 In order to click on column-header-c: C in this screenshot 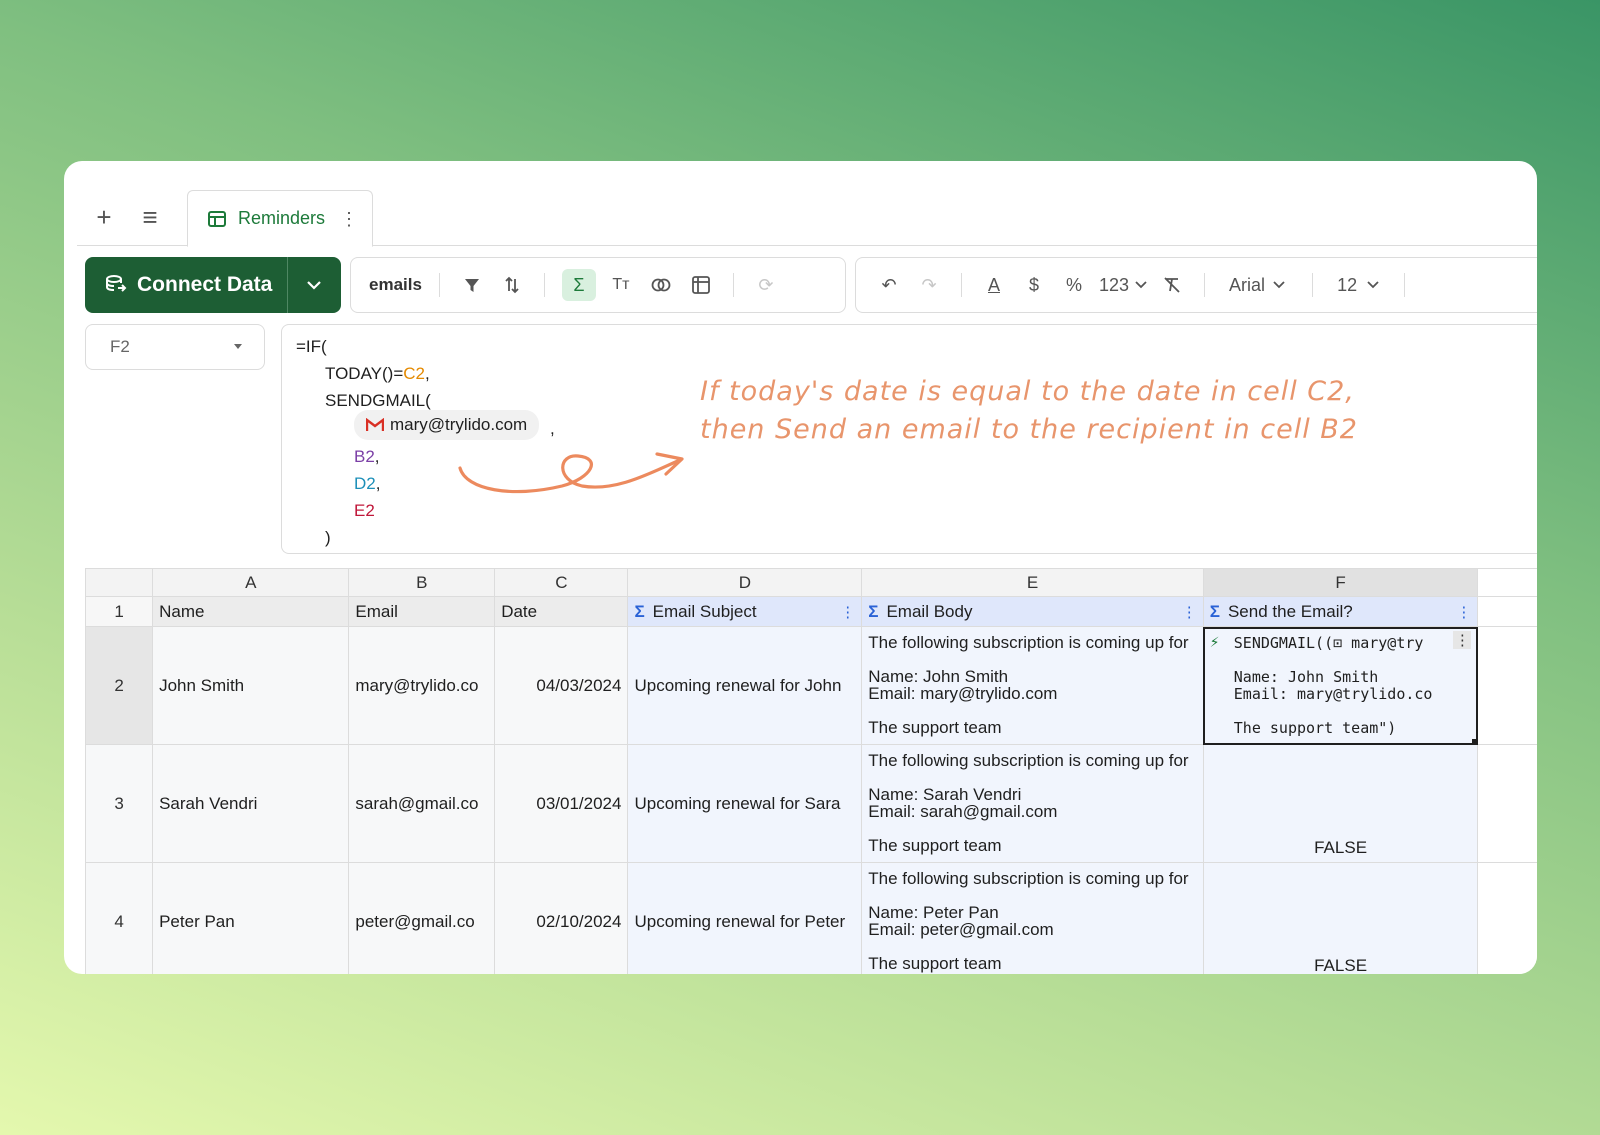, I will do `click(561, 582)`.